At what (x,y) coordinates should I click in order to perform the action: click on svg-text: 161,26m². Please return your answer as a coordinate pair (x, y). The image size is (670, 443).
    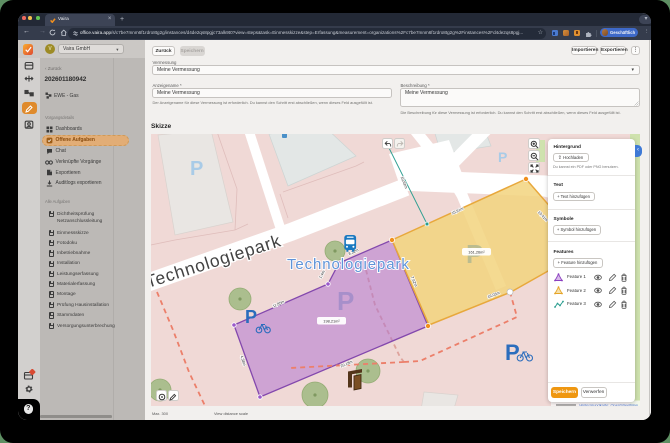
    Looking at the image, I should click on (476, 252).